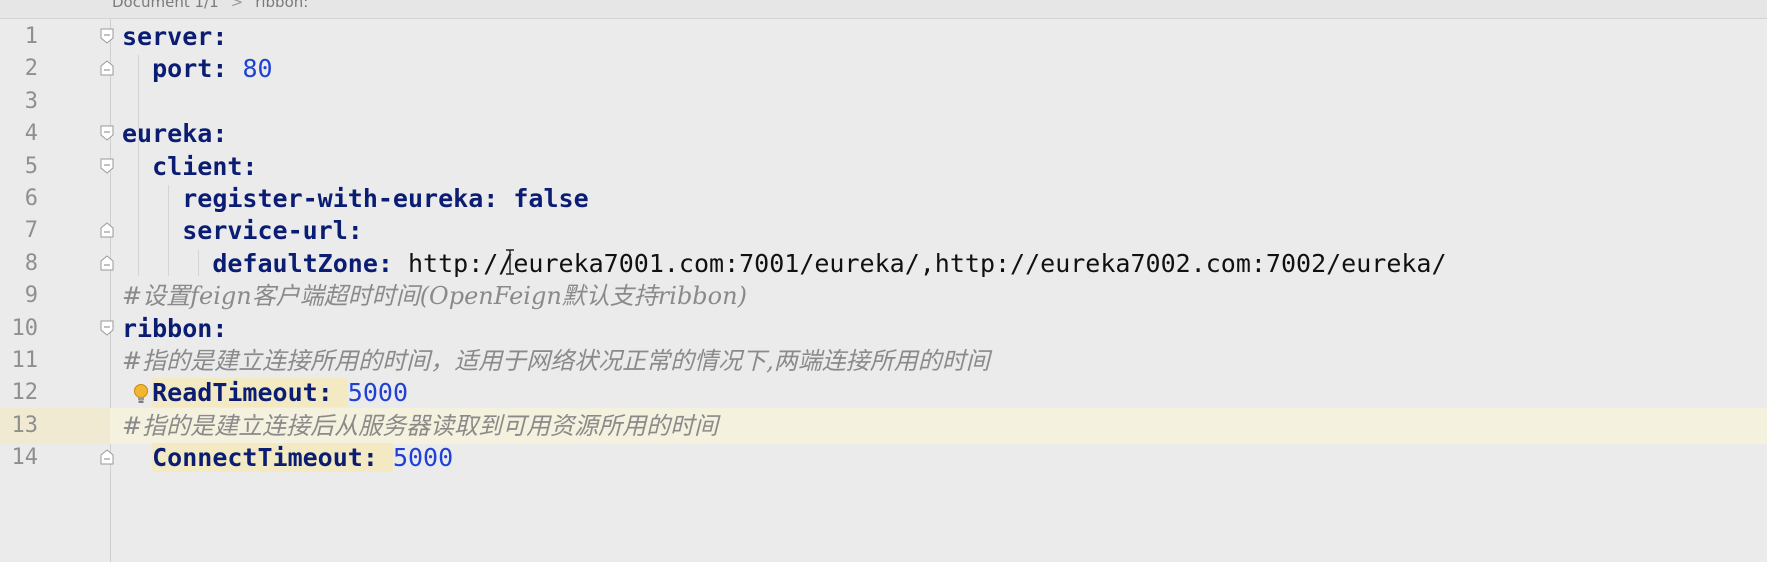 This screenshot has height=562, width=1767. Describe the element at coordinates (883, 231) in the screenshot. I see `code-line: 7 service-url:` at that location.